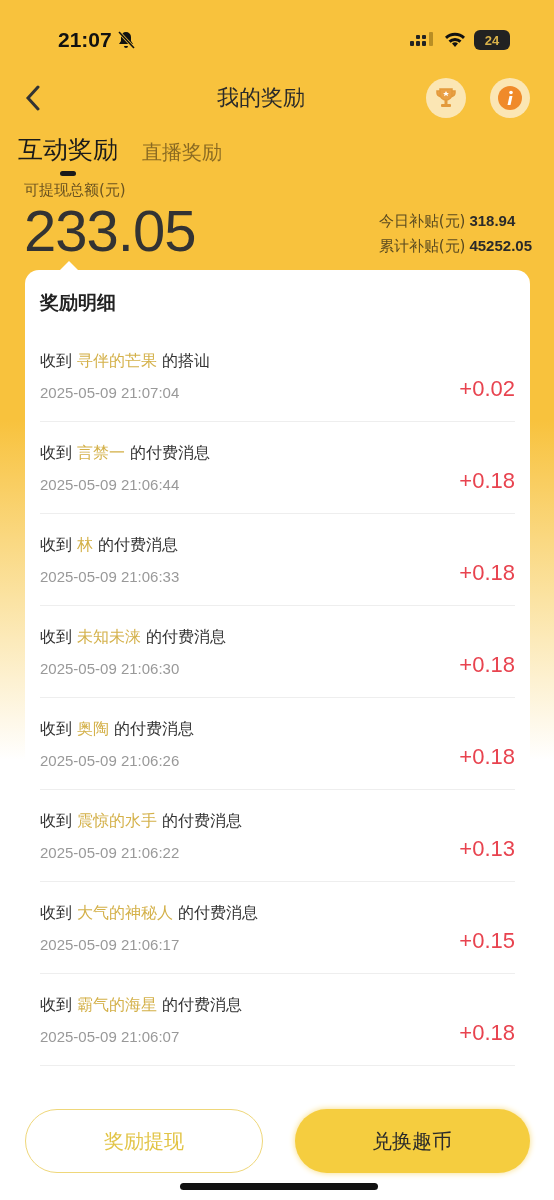  What do you see at coordinates (261, 98) in the screenshot?
I see `page-title: 我的奖励` at bounding box center [261, 98].